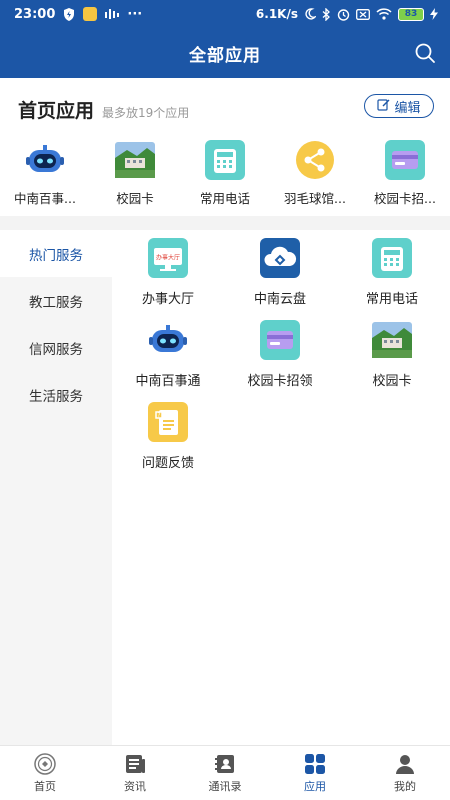  What do you see at coordinates (167, 463) in the screenshot?
I see `app-label: 问题反馈` at bounding box center [167, 463].